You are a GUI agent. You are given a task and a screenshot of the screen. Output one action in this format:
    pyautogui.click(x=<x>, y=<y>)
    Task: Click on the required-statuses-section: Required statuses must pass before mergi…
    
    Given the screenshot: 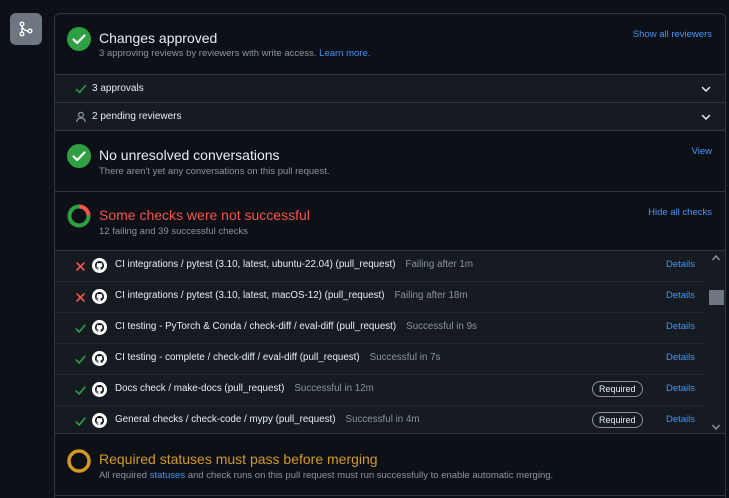 What is the action you would take?
    pyautogui.click(x=390, y=465)
    